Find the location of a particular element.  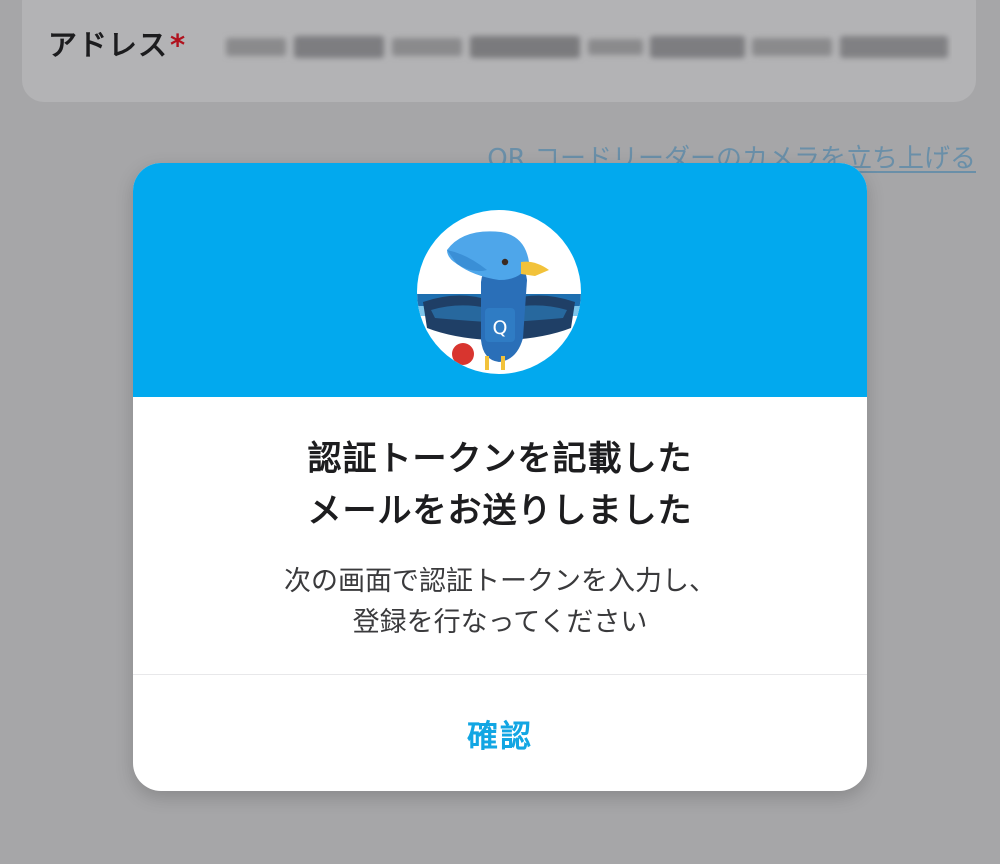

bird-logo-icon: Q is located at coordinates (499, 292).